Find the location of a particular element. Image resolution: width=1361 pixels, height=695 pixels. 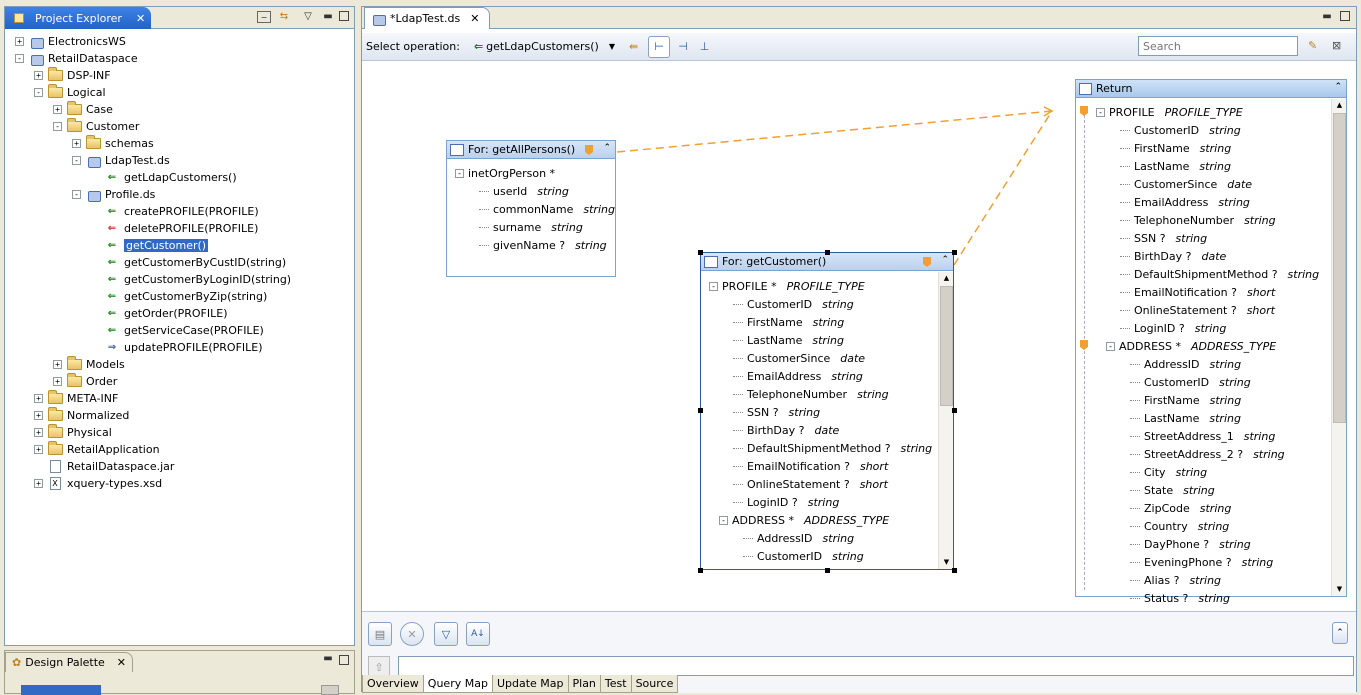

cancel-icon: ✕ is located at coordinates (412, 634).